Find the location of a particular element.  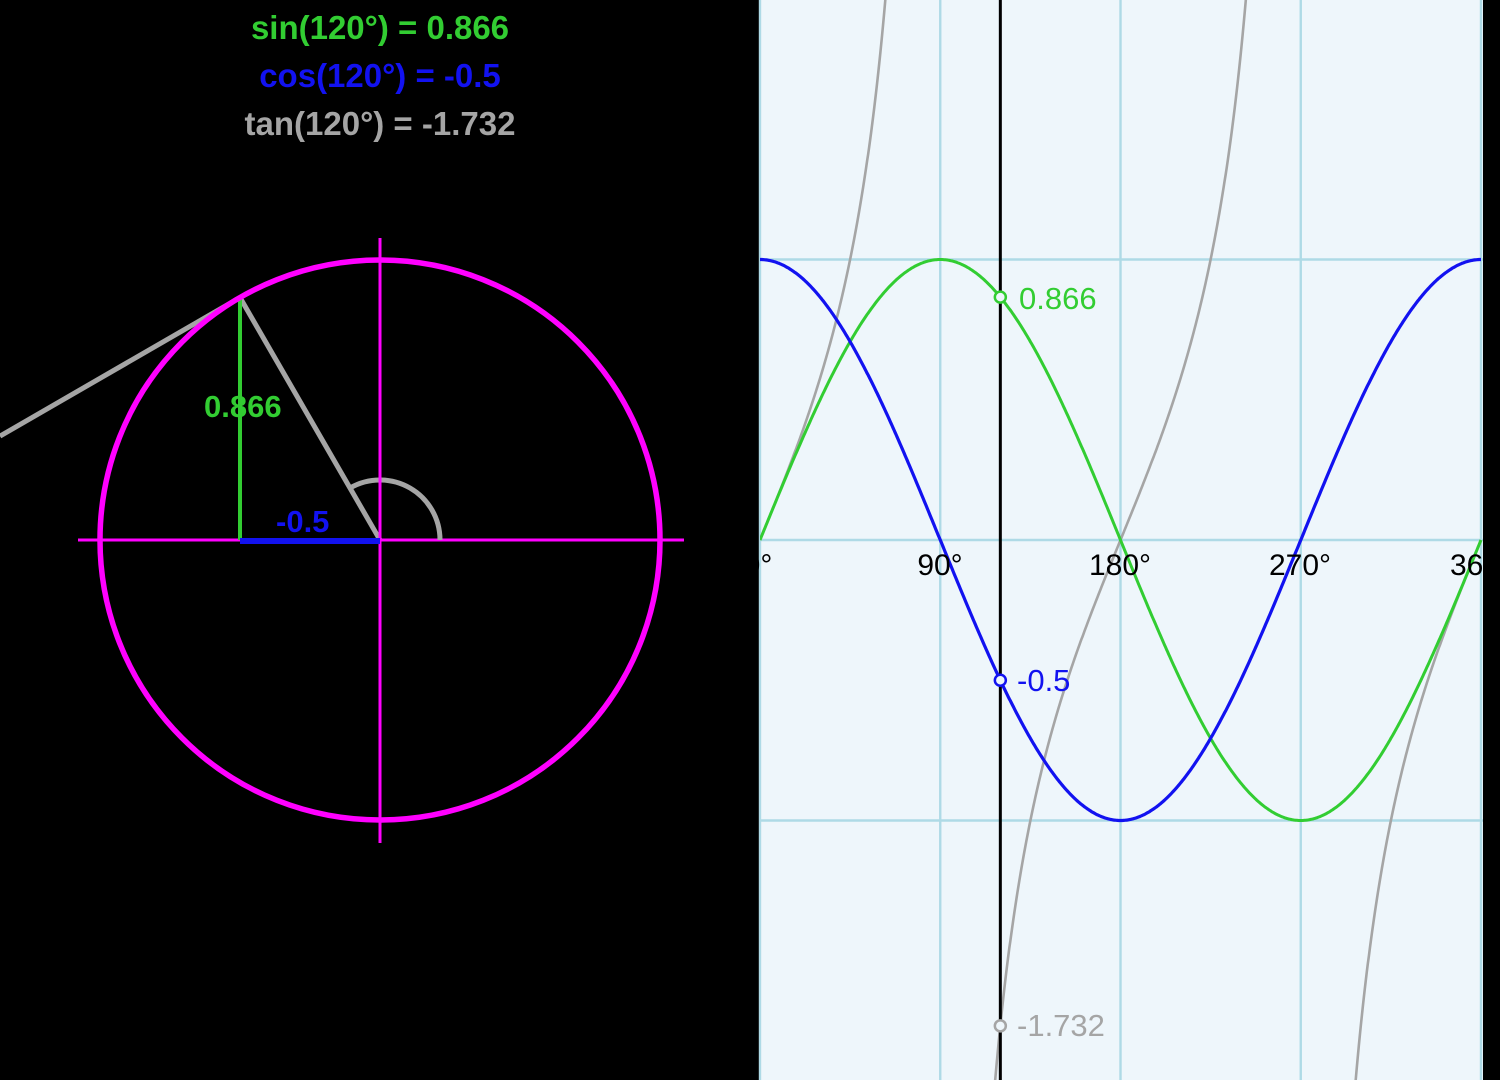

cos-point-marker is located at coordinates (1000, 680).